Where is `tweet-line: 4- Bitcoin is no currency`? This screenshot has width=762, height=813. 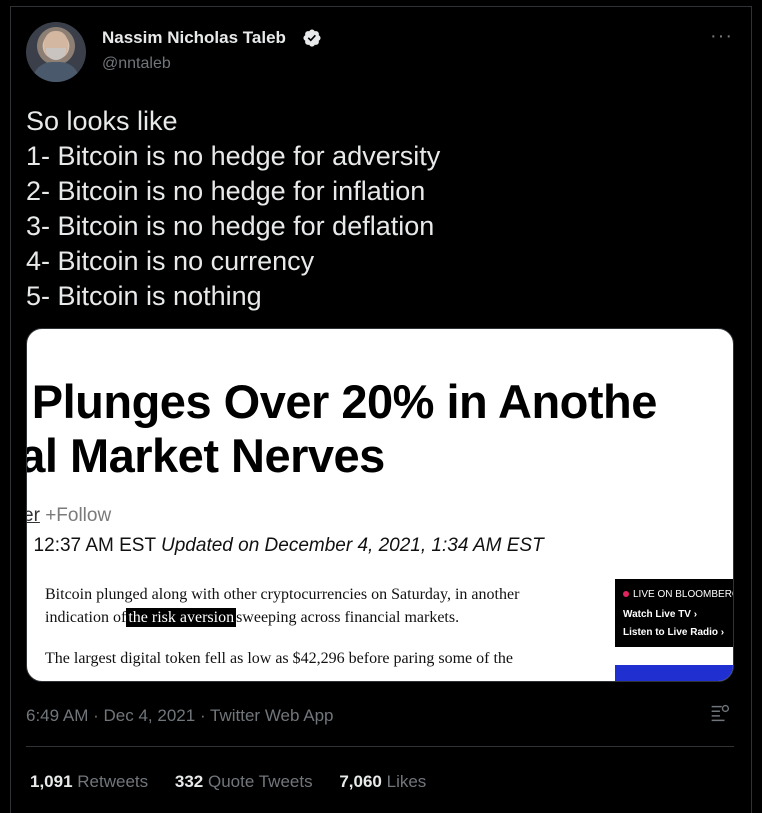
tweet-line: 4- Bitcoin is no currency is located at coordinates (170, 261).